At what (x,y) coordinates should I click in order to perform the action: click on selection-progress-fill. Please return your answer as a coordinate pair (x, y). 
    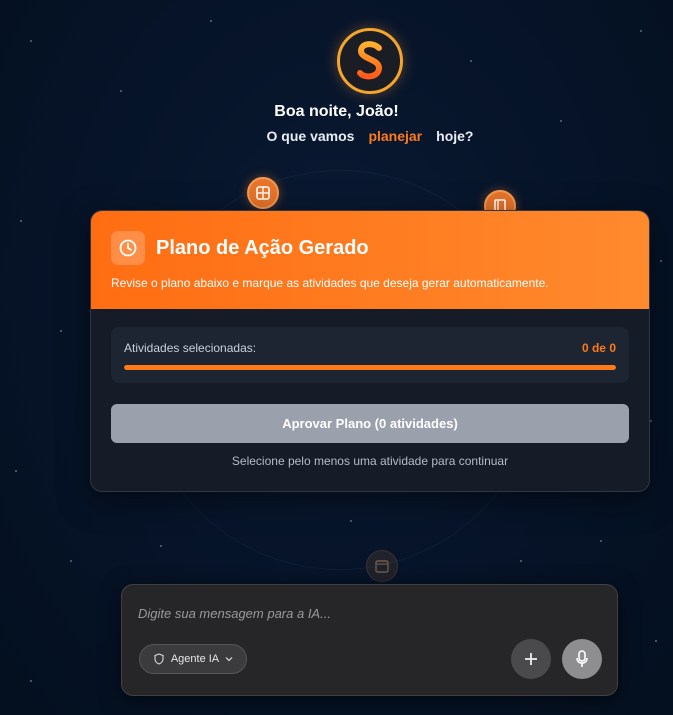
    Looking at the image, I should click on (370, 367).